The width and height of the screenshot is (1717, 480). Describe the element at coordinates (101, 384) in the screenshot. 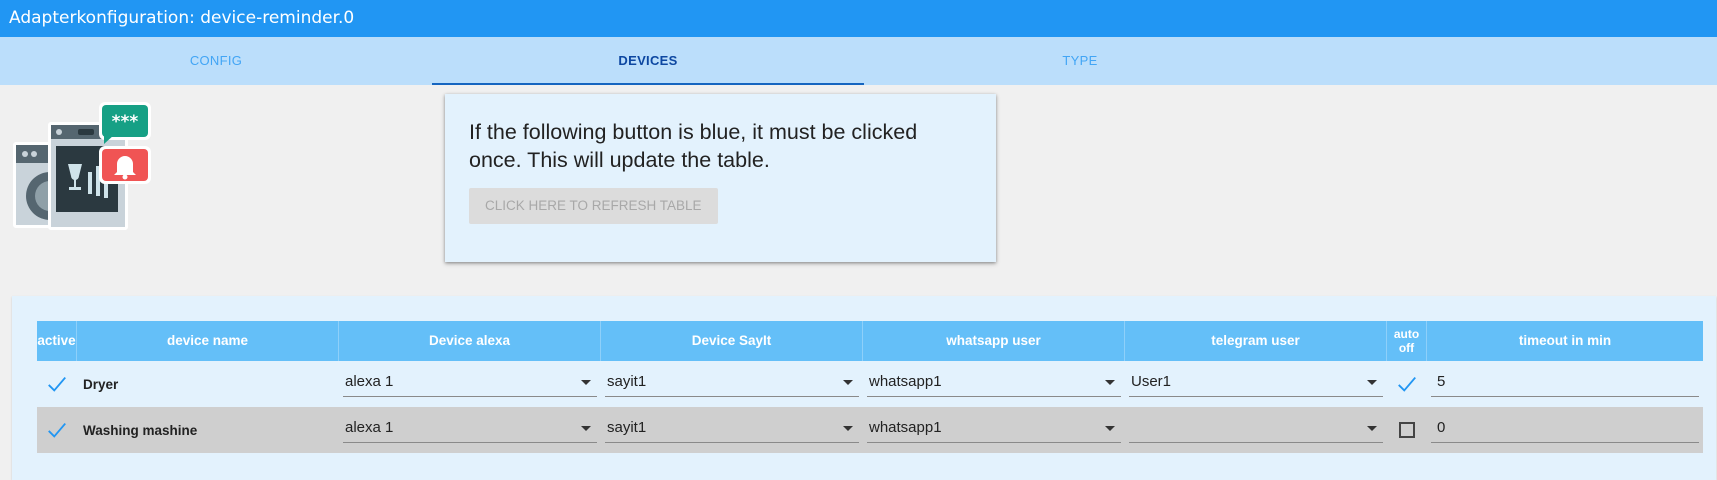

I see `device-name: Dryer` at that location.